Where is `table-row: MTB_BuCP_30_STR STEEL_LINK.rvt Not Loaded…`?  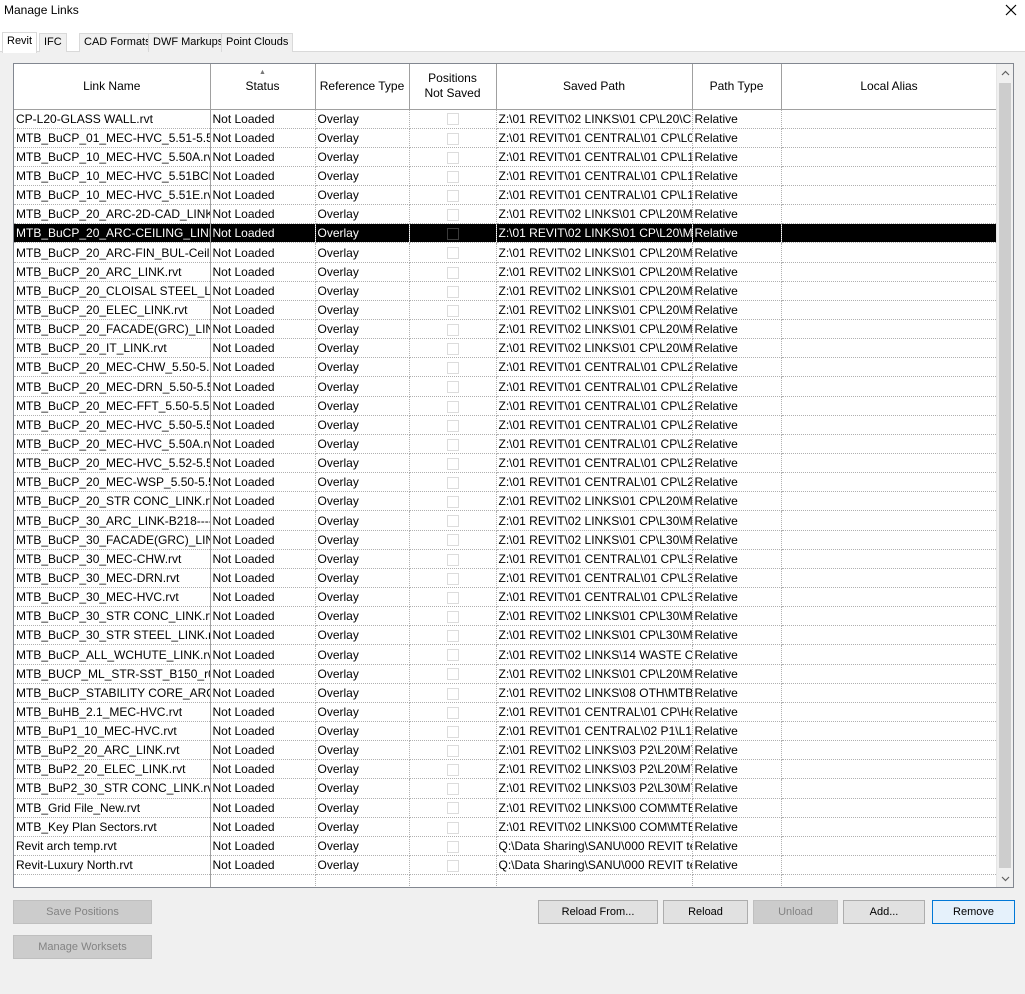
table-row: MTB_BuCP_30_STR STEEL_LINK.rvt Not Loaded… is located at coordinates (506, 635).